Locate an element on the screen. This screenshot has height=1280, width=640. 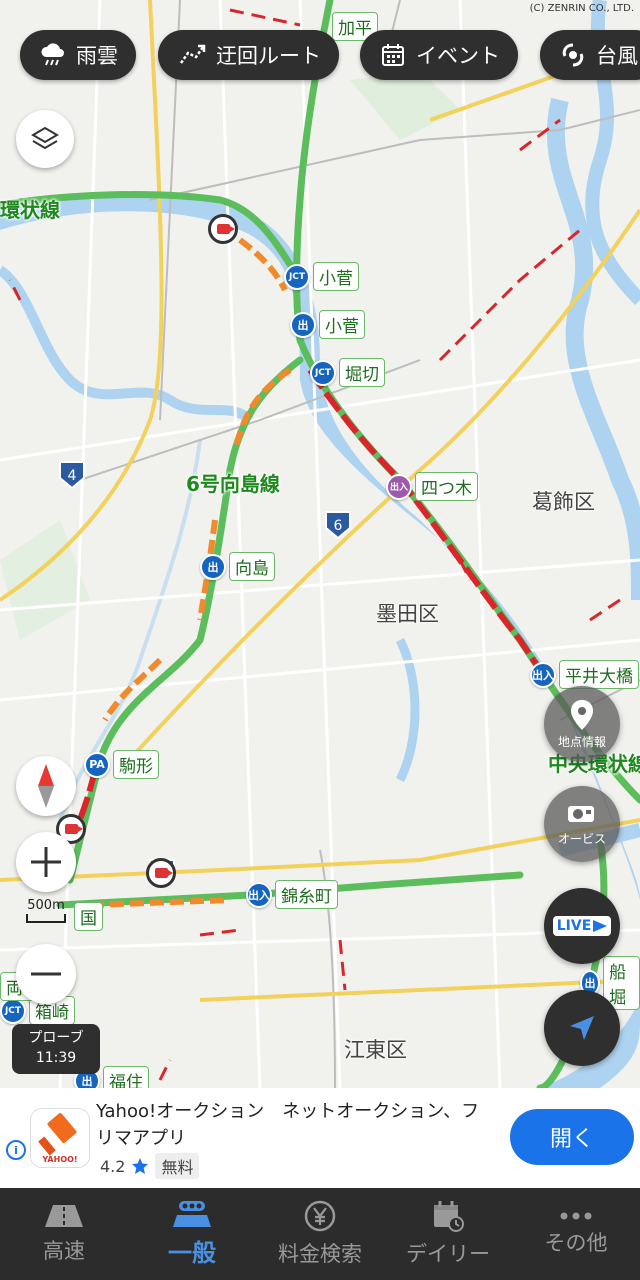
point-info-label: 地点情報 is located at coordinates (581, 741).